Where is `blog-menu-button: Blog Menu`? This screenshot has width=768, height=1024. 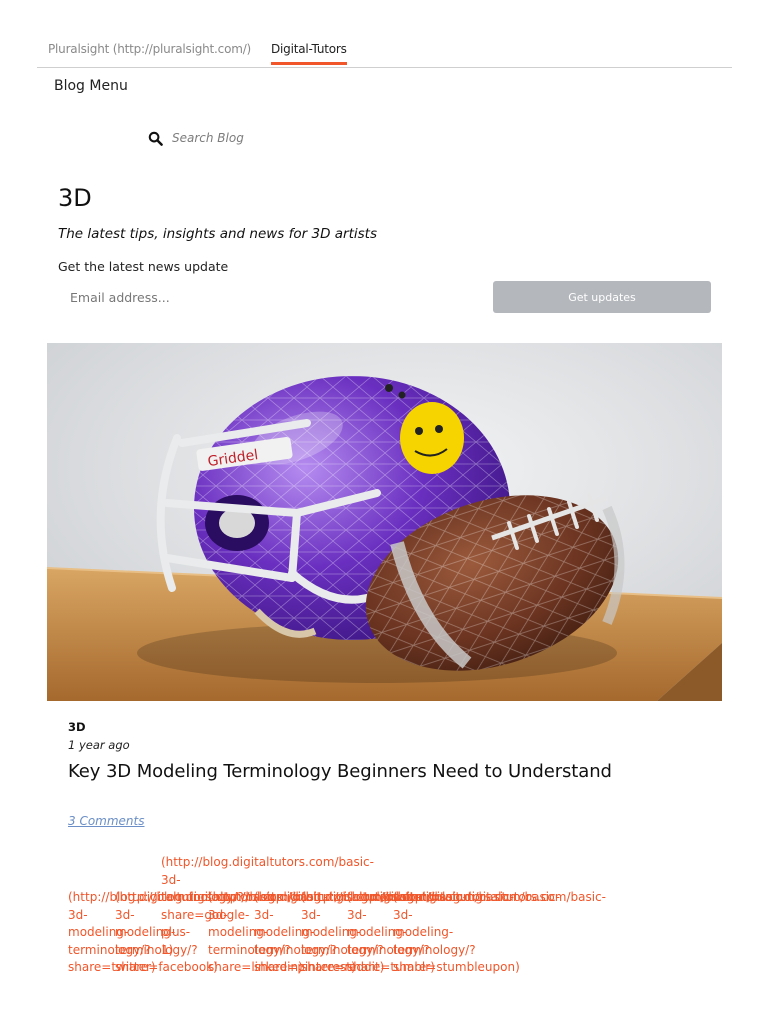
blog-menu-button: Blog Menu is located at coordinates (91, 86).